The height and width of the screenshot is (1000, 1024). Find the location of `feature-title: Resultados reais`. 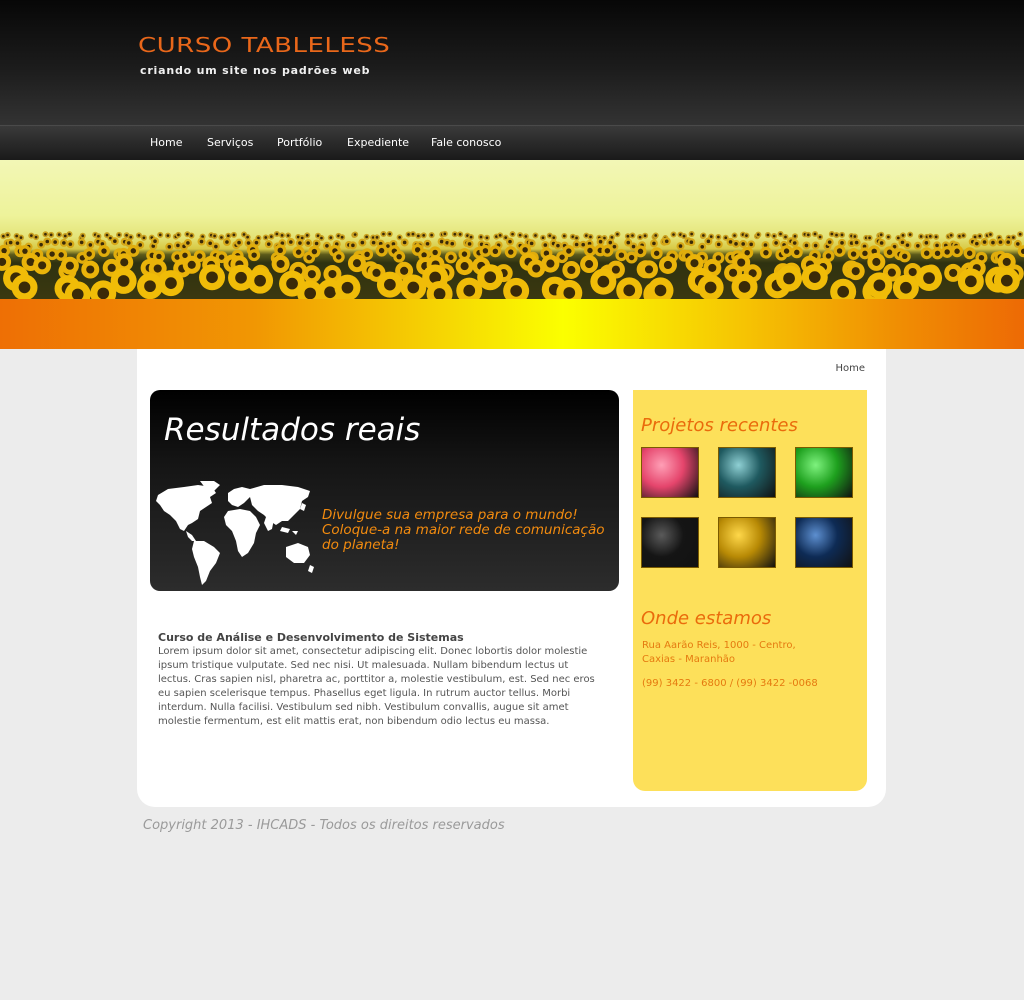

feature-title: Resultados reais is located at coordinates (292, 430).